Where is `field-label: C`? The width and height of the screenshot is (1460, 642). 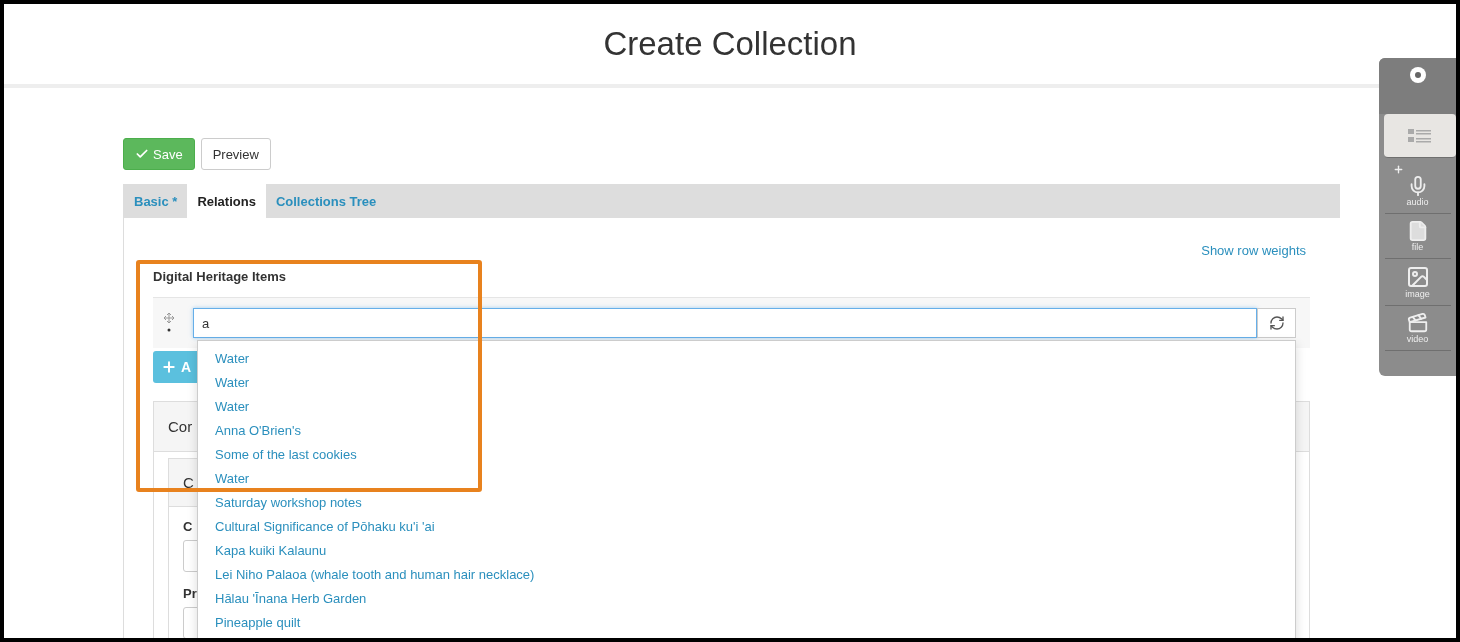 field-label: C is located at coordinates (188, 526).